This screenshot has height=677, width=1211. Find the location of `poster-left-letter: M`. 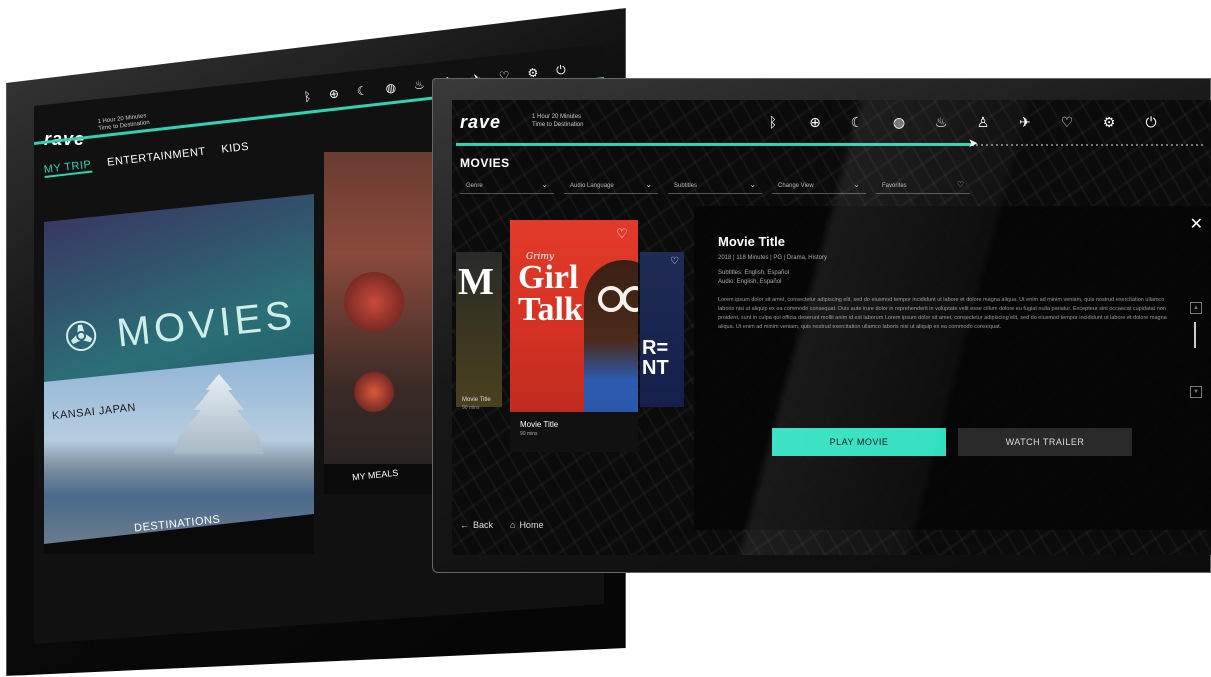

poster-left-letter: M is located at coordinates (476, 282).